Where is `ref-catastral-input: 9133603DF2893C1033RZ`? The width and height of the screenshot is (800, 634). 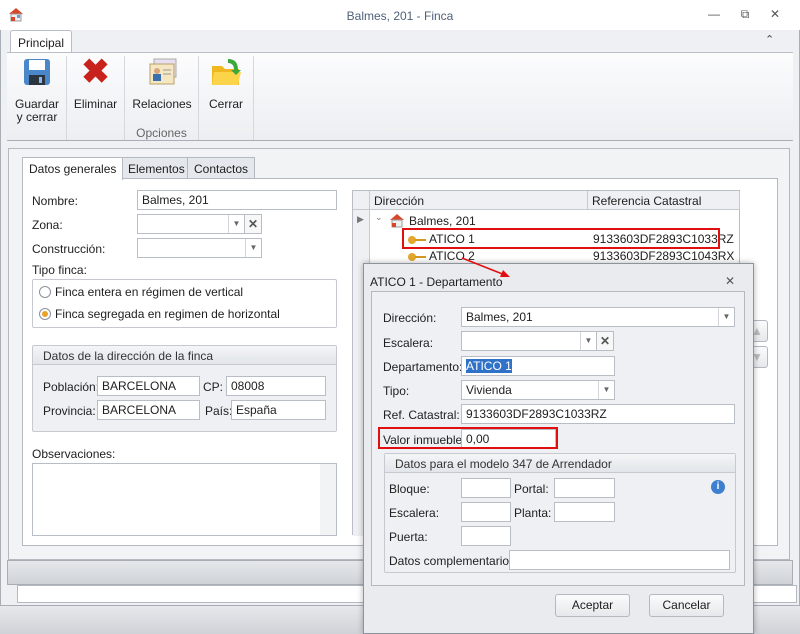 ref-catastral-input: 9133603DF2893C1033RZ is located at coordinates (598, 414).